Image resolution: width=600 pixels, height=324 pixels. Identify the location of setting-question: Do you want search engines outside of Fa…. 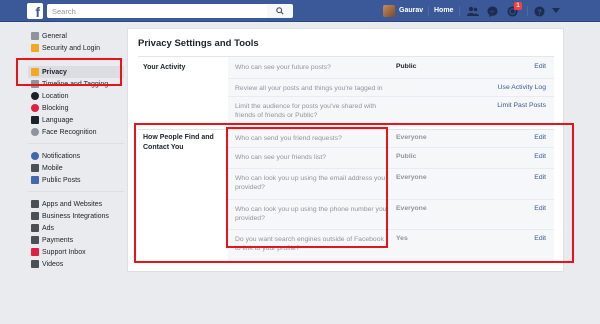
(309, 244).